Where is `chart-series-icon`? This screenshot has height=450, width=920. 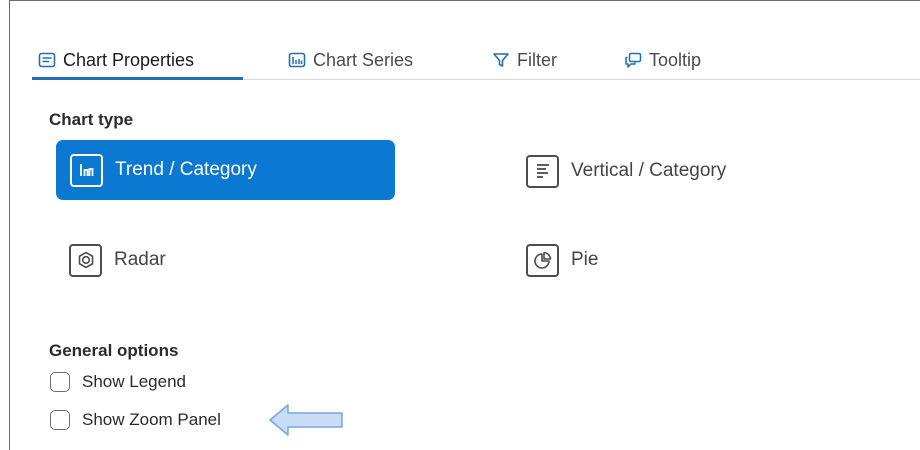 chart-series-icon is located at coordinates (297, 60).